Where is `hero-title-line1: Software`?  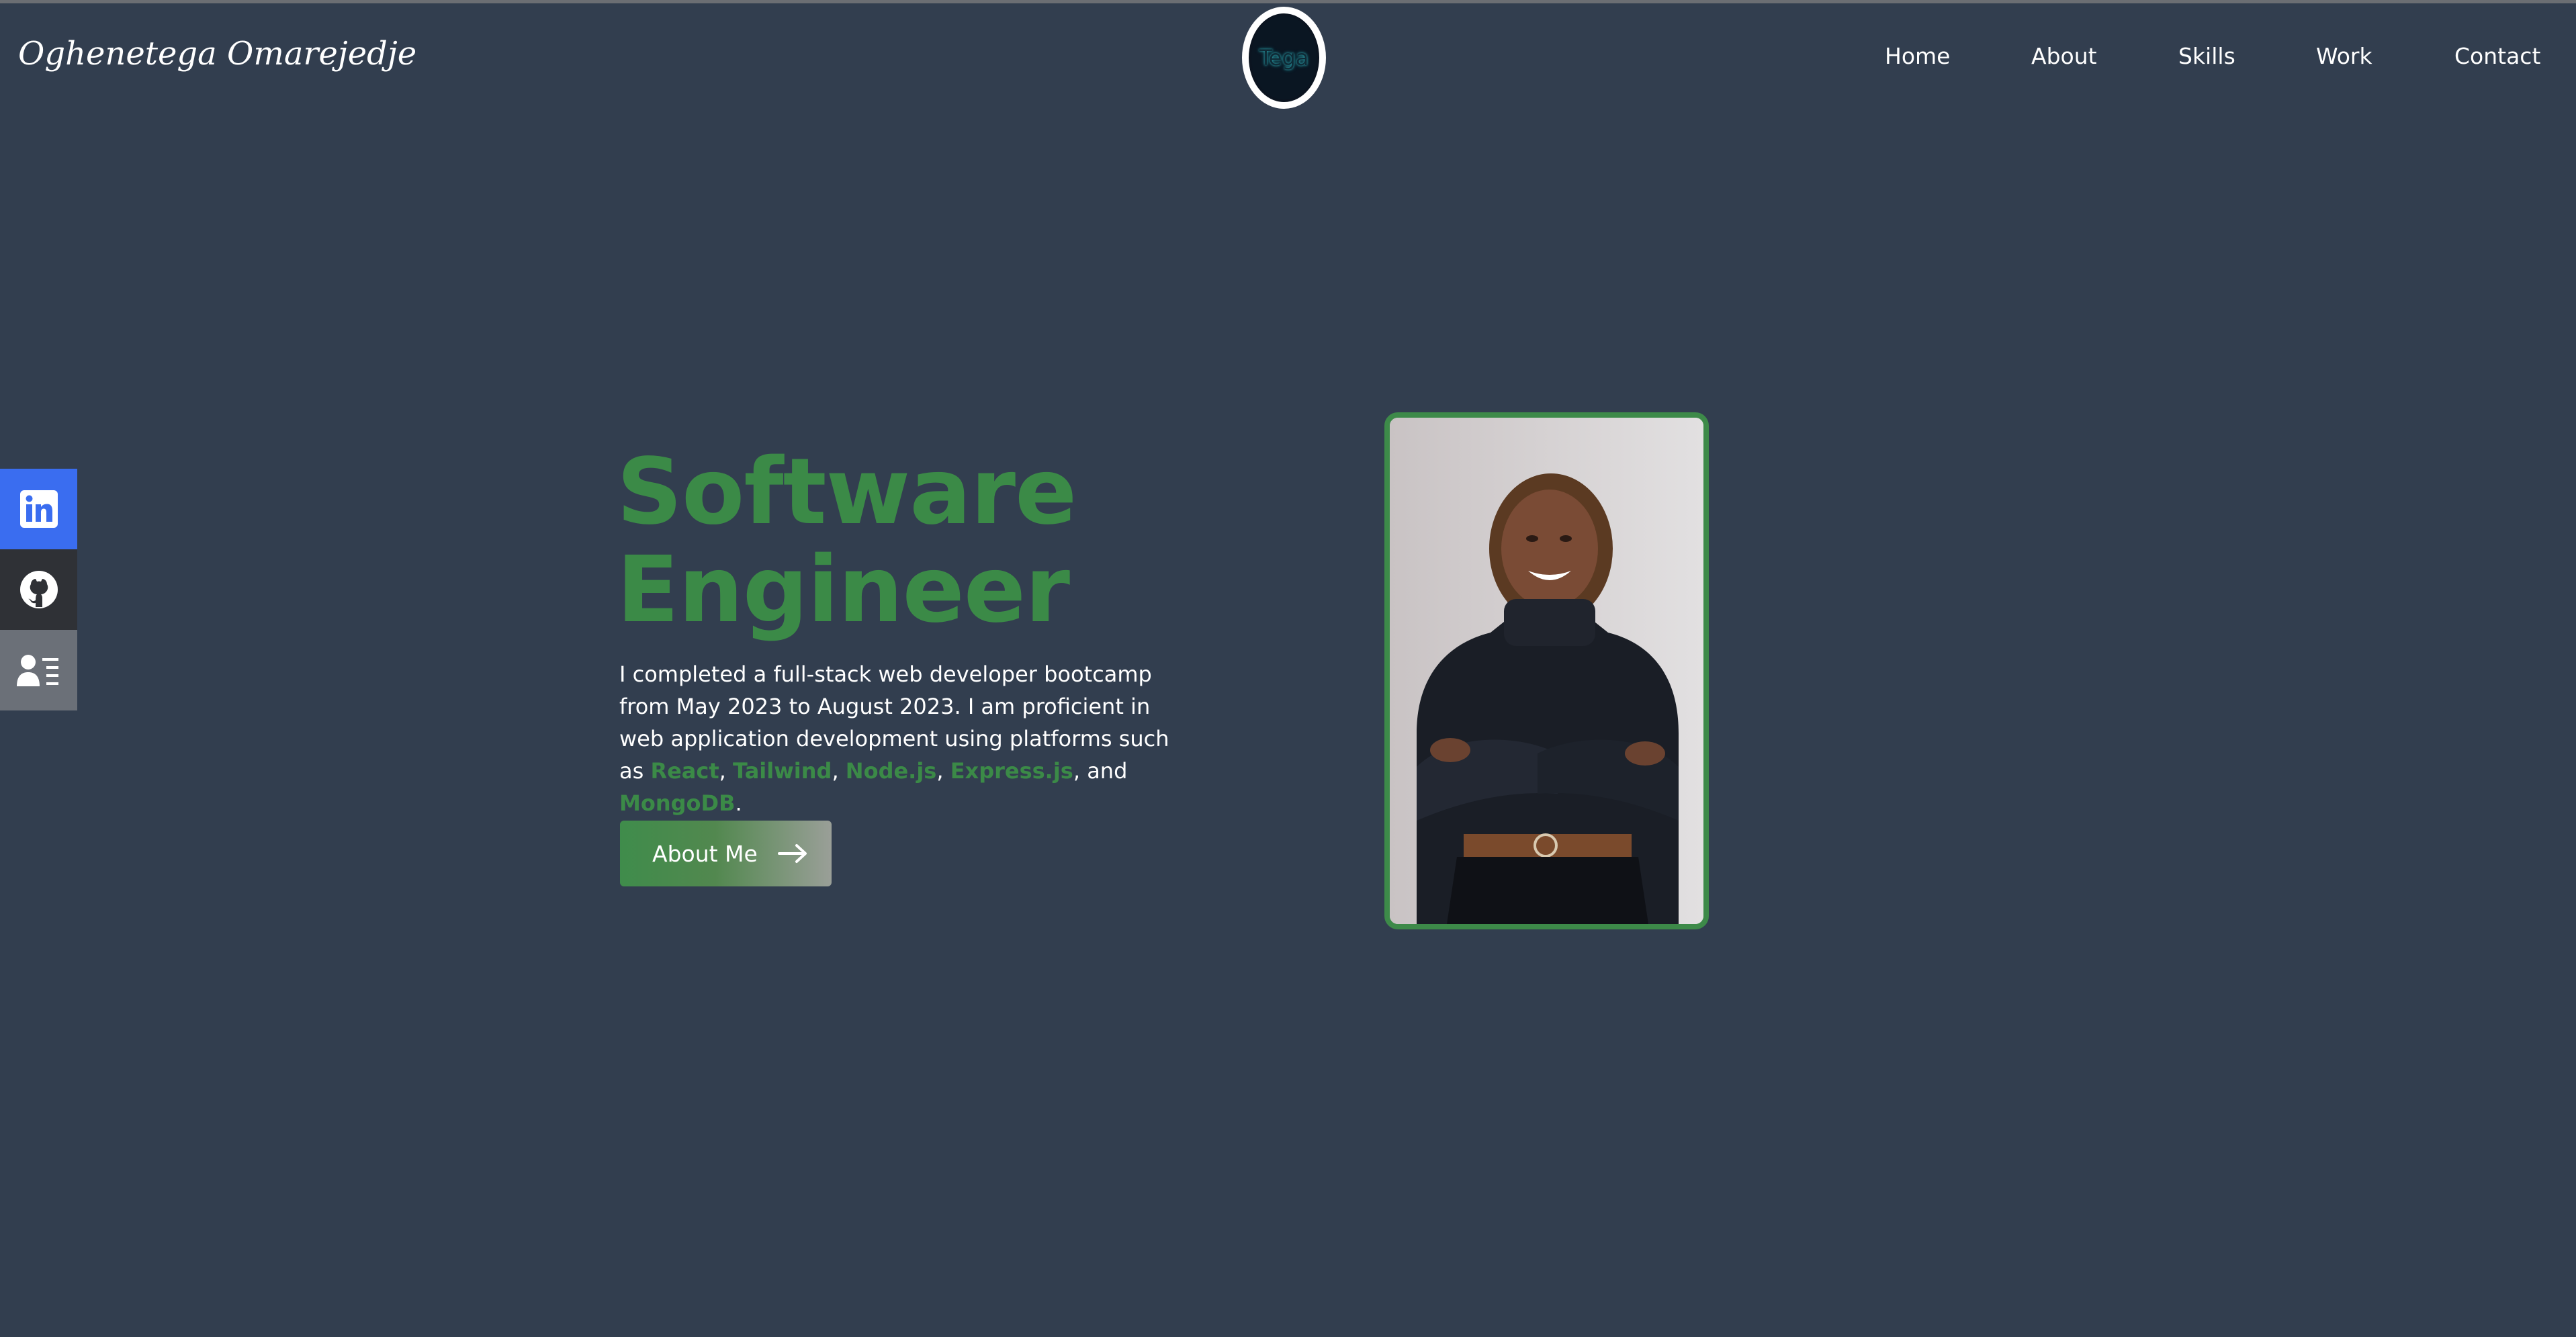 hero-title-line1: Software is located at coordinates (847, 492).